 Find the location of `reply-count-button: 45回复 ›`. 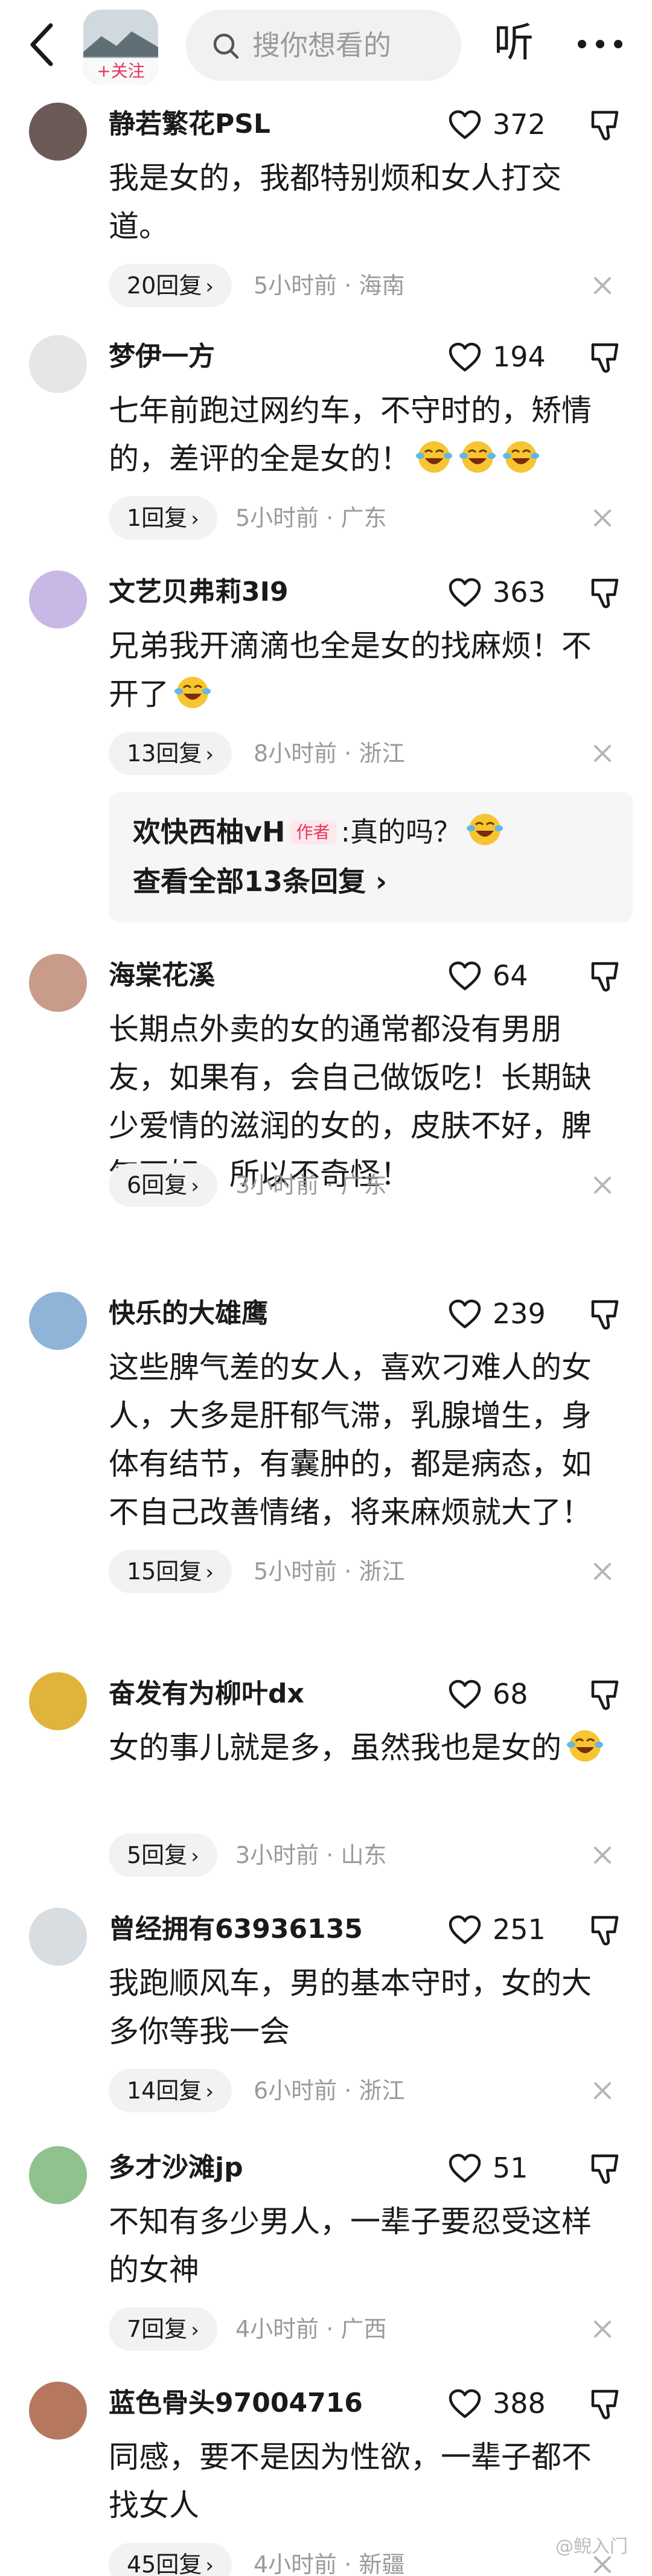

reply-count-button: 45回复 › is located at coordinates (170, 2560).